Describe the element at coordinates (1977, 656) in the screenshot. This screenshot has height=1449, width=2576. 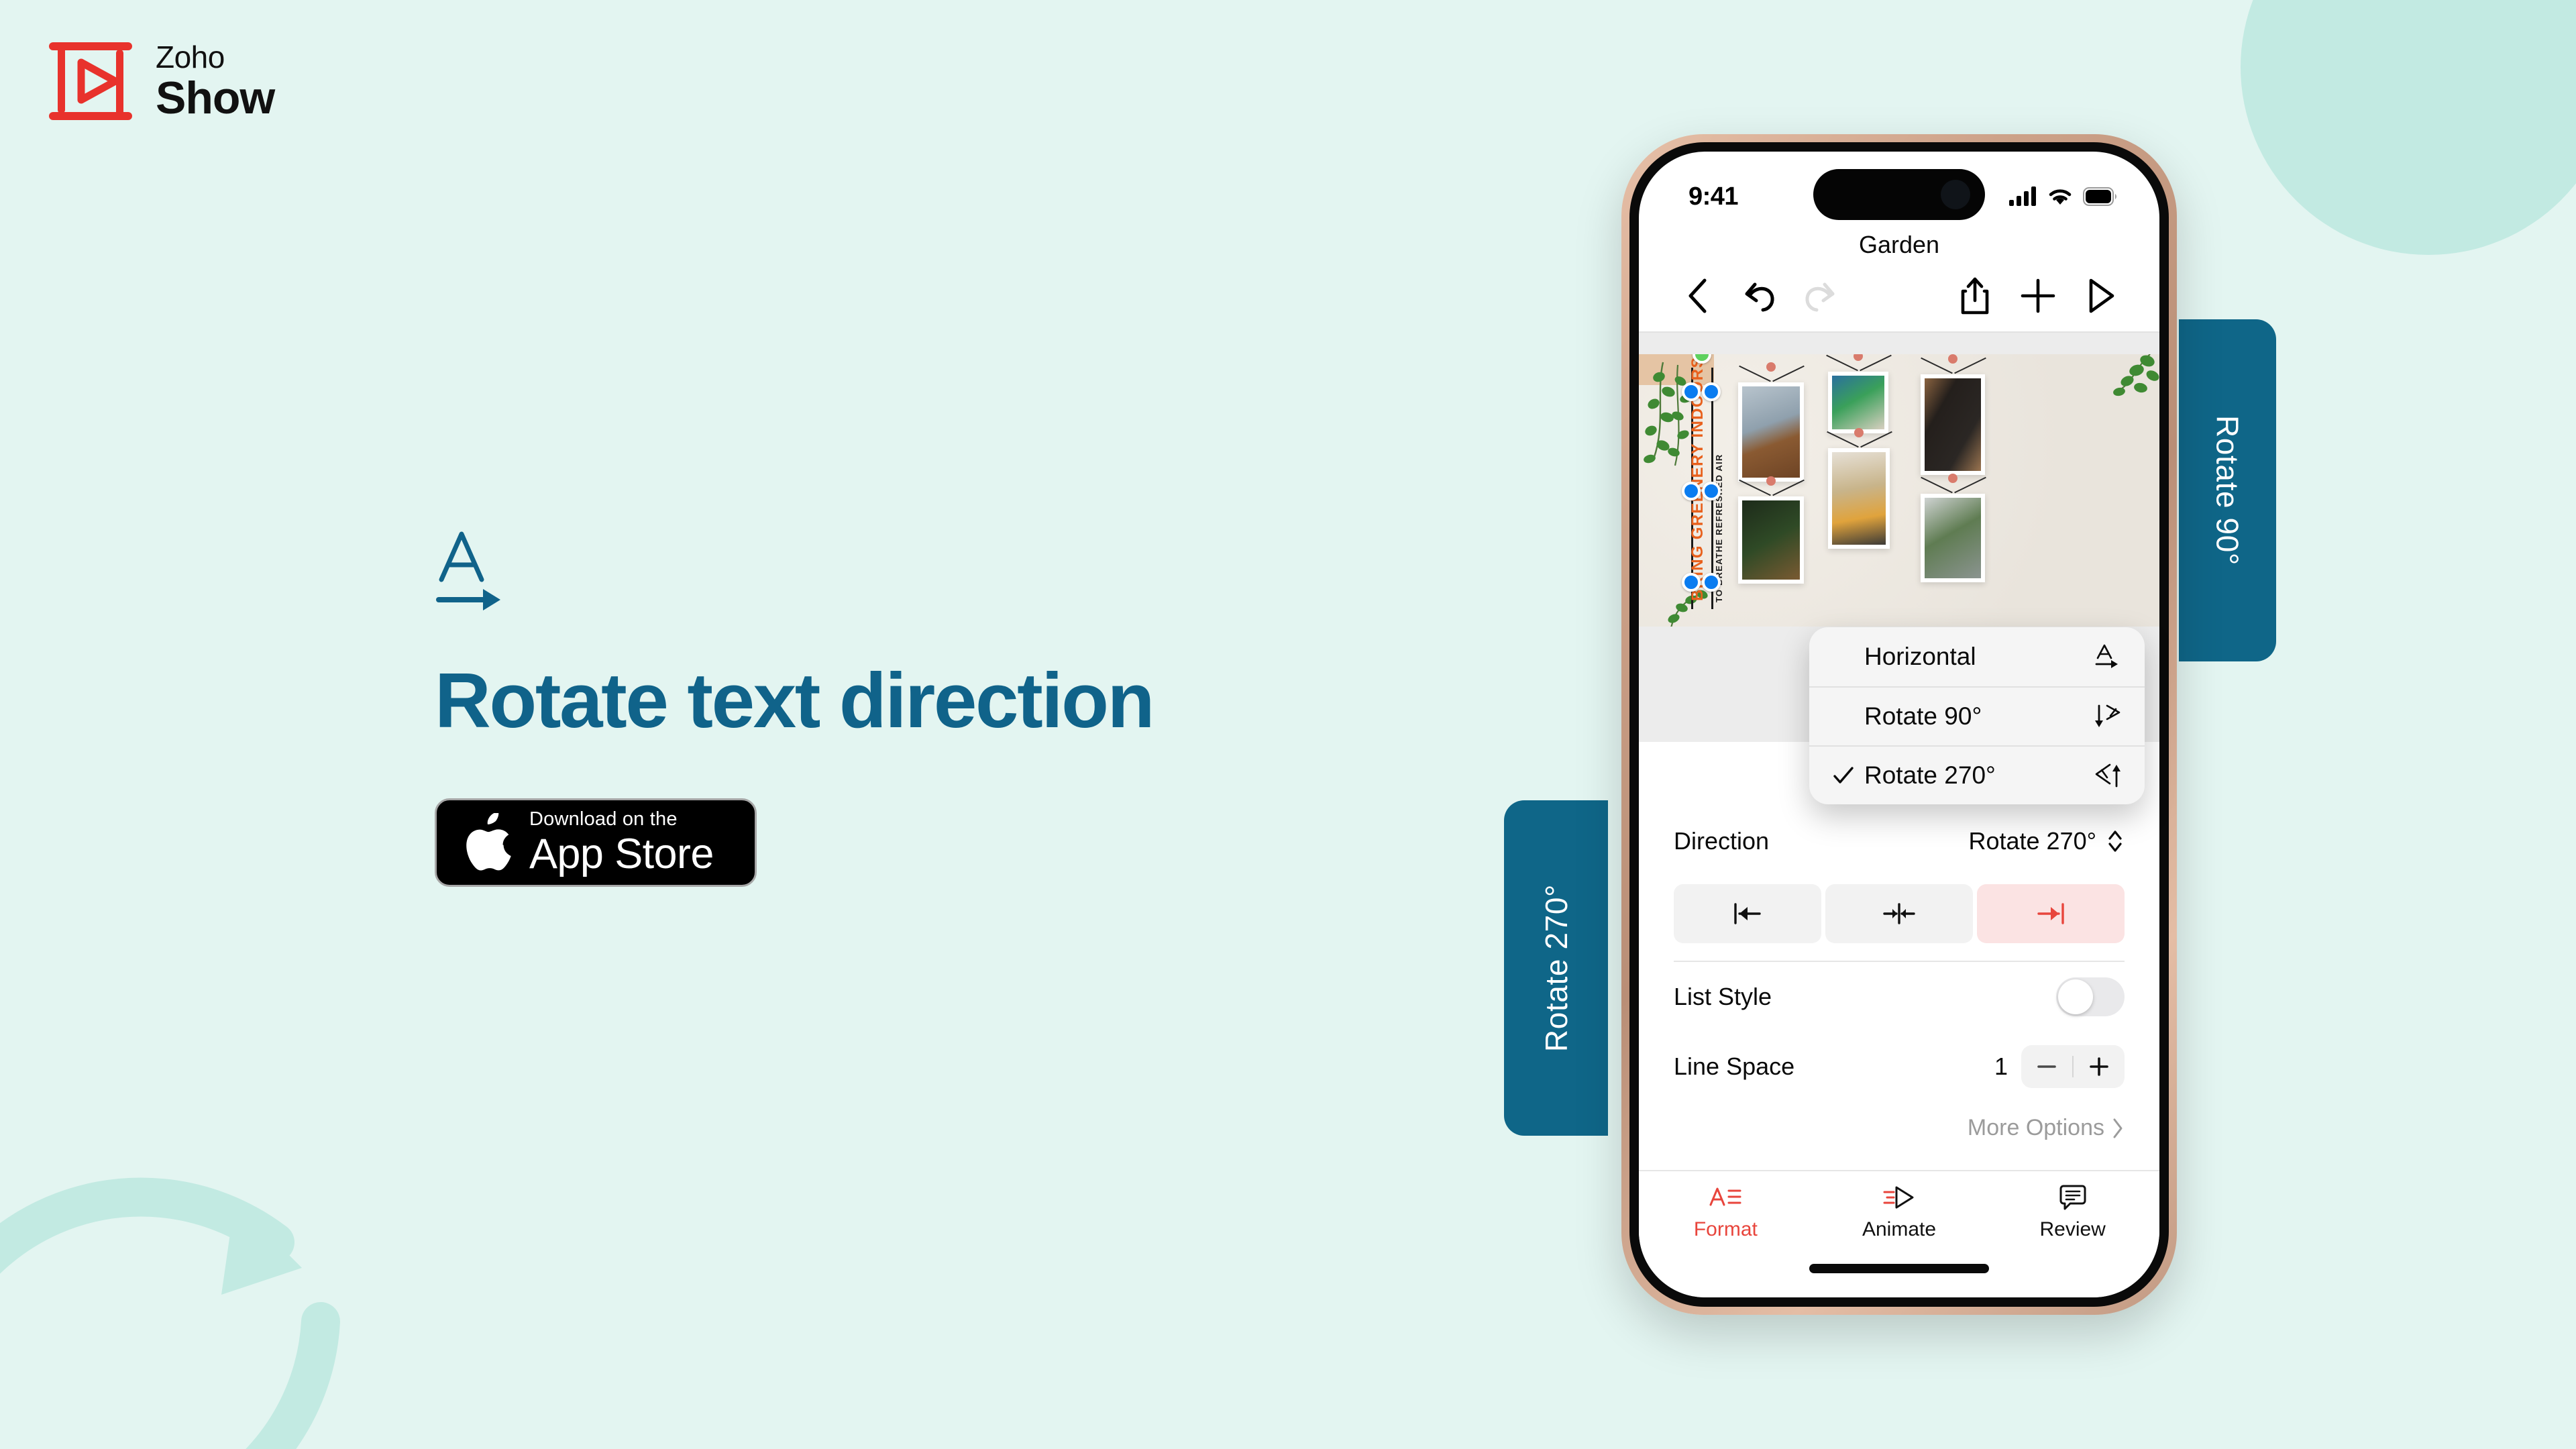
I see `menu-item-horizontal: Horizontal` at that location.